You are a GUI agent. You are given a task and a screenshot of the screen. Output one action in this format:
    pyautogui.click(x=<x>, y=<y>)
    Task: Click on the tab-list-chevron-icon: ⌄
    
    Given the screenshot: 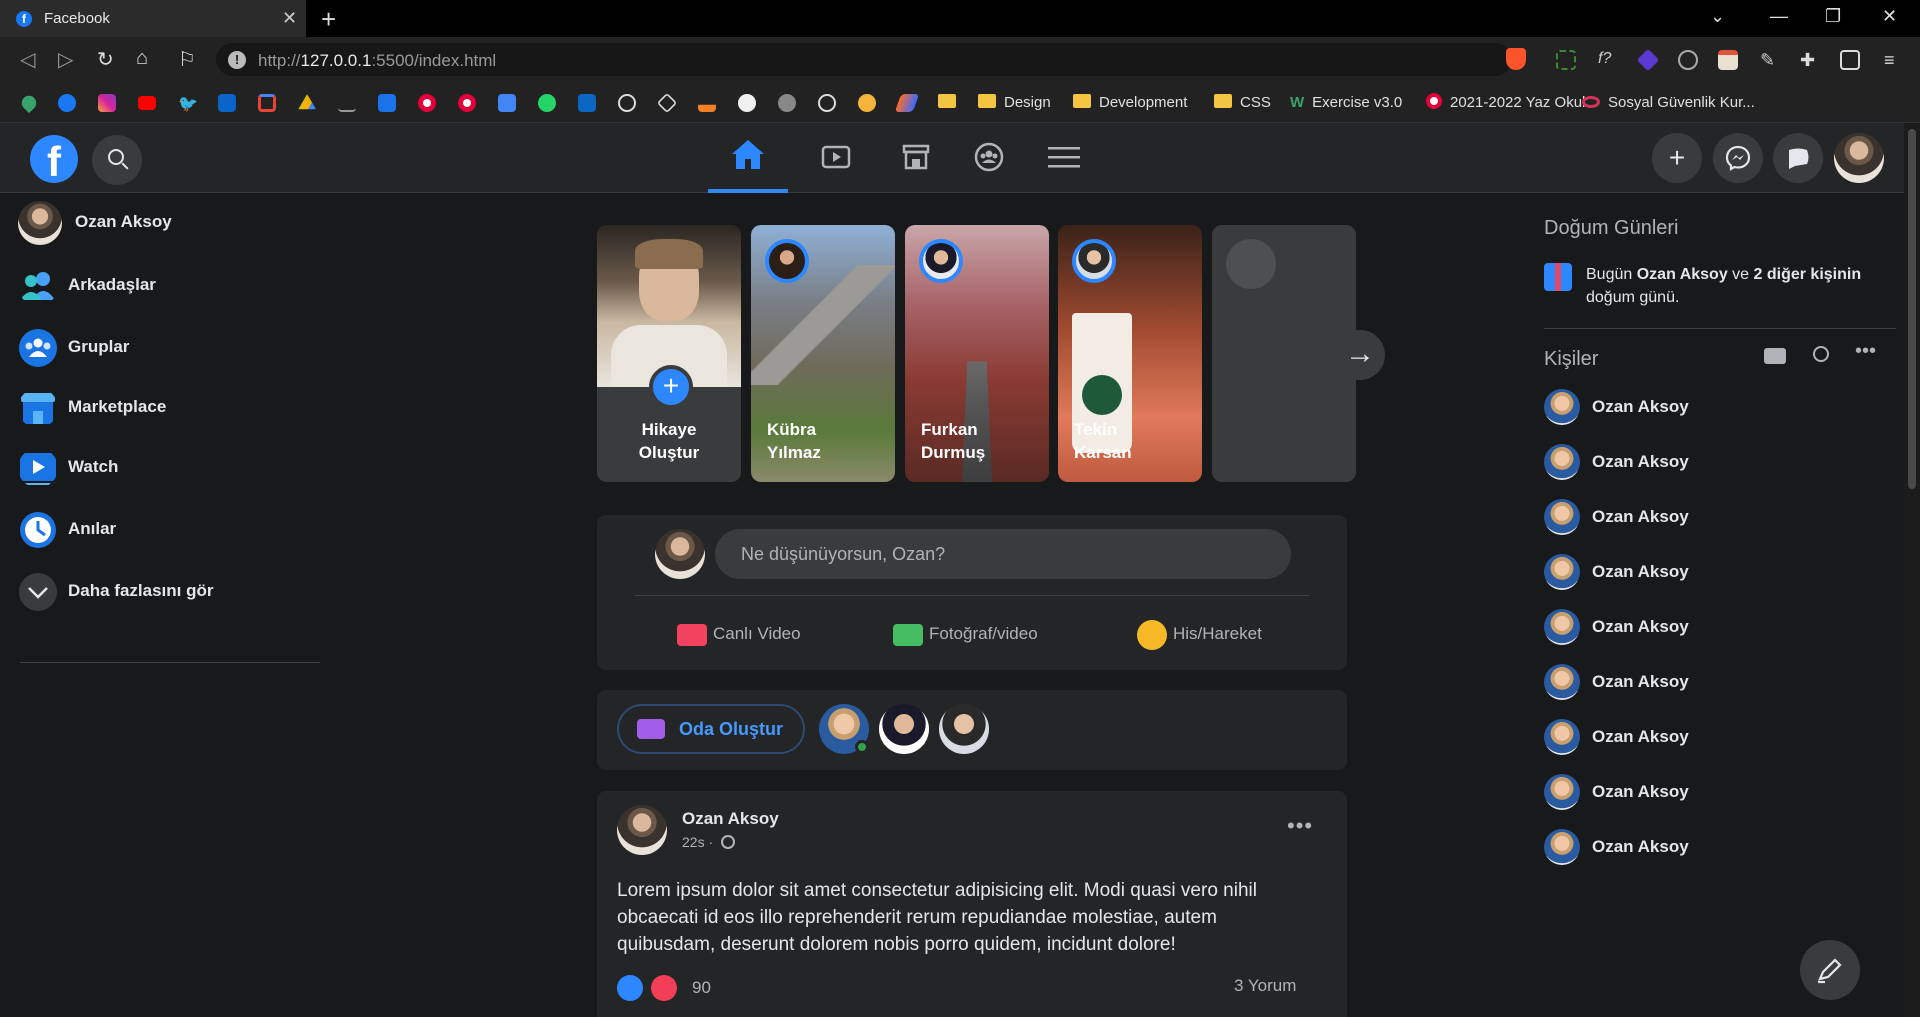 What is the action you would take?
    pyautogui.click(x=1717, y=16)
    